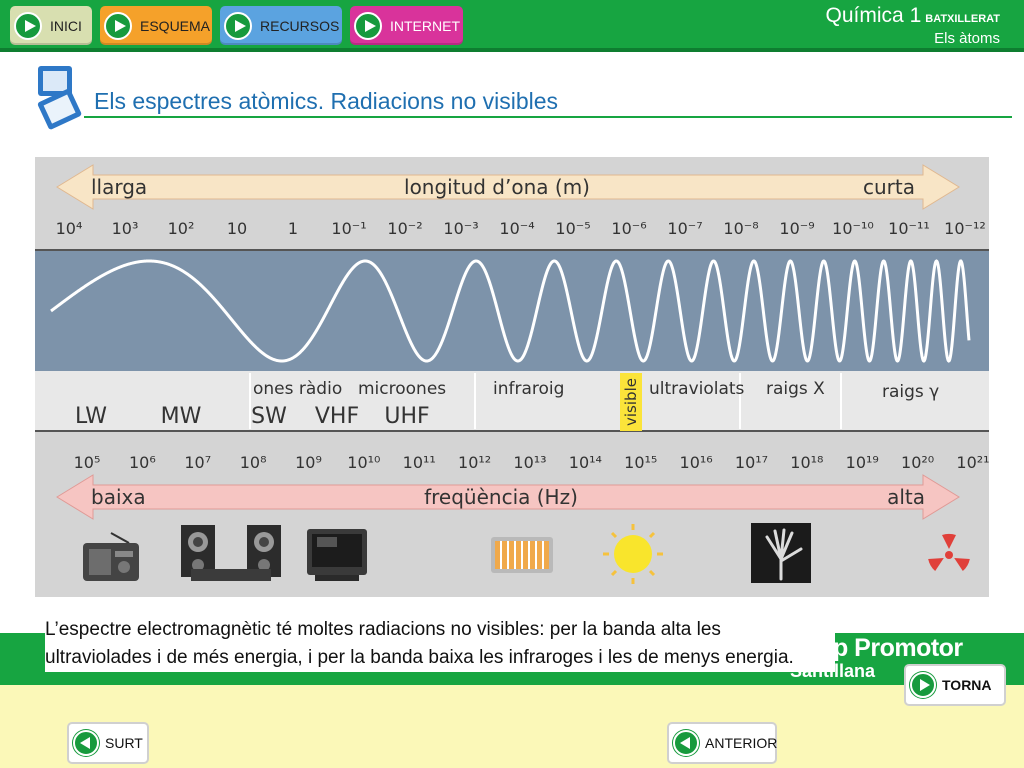  I want to click on nav-internet-button: INTERNET, so click(406, 25).